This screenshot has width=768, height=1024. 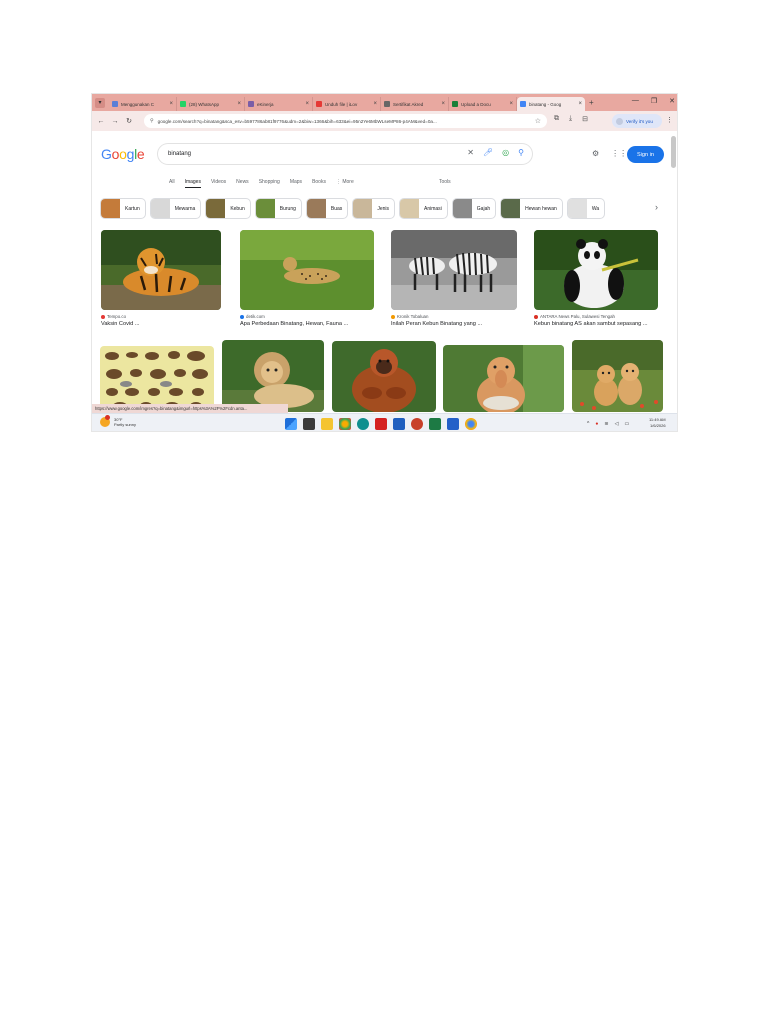 I want to click on category-tab: Videos, so click(x=218, y=183).